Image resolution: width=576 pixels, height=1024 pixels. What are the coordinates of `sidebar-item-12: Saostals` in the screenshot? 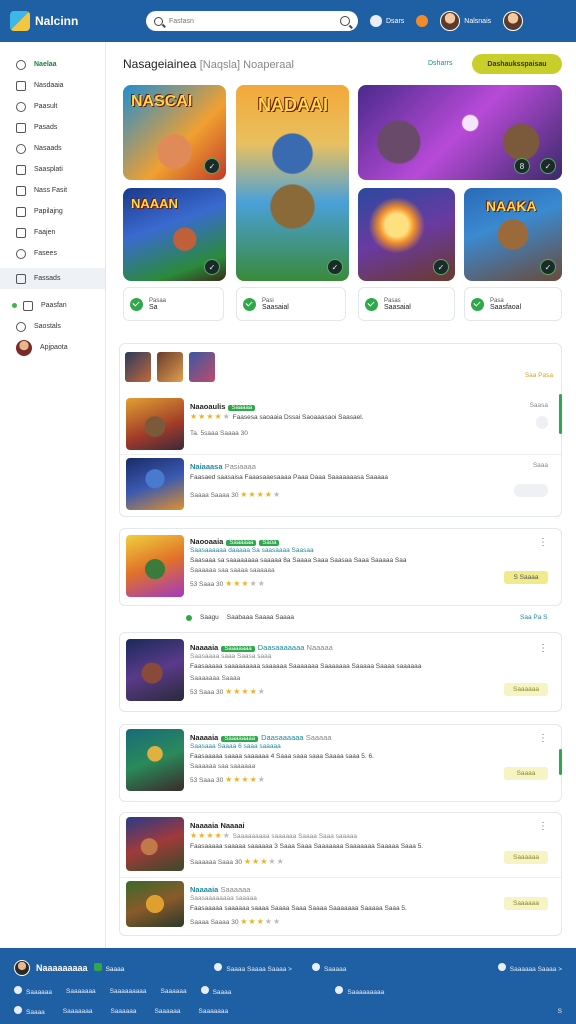 It's located at (52, 326).